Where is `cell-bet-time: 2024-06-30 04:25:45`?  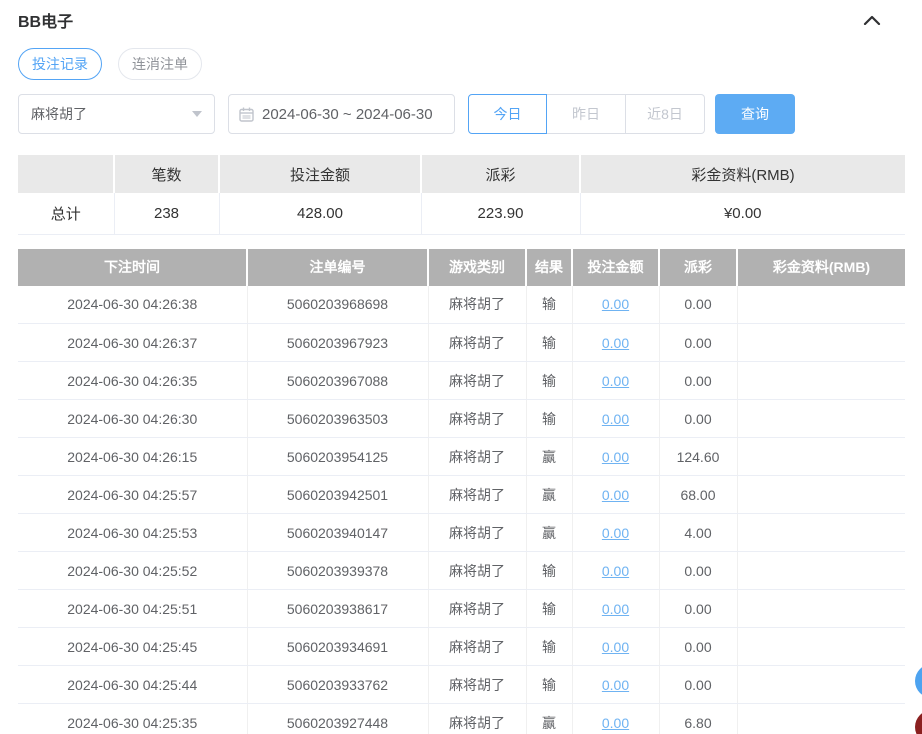
cell-bet-time: 2024-06-30 04:25:45 is located at coordinates (133, 646).